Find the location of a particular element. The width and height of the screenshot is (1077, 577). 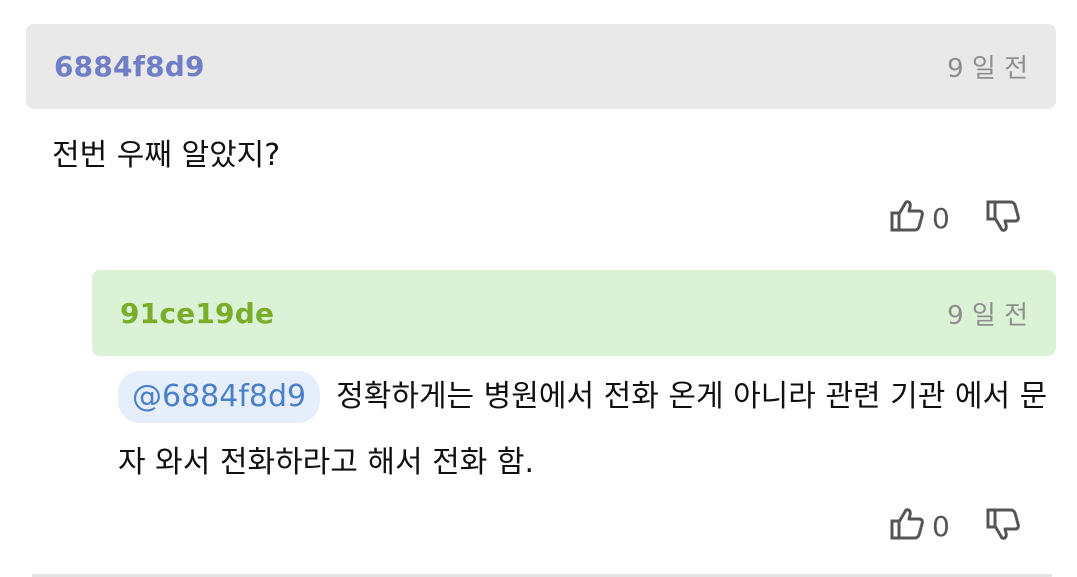

reply-author: 91ce19de is located at coordinates (197, 313).